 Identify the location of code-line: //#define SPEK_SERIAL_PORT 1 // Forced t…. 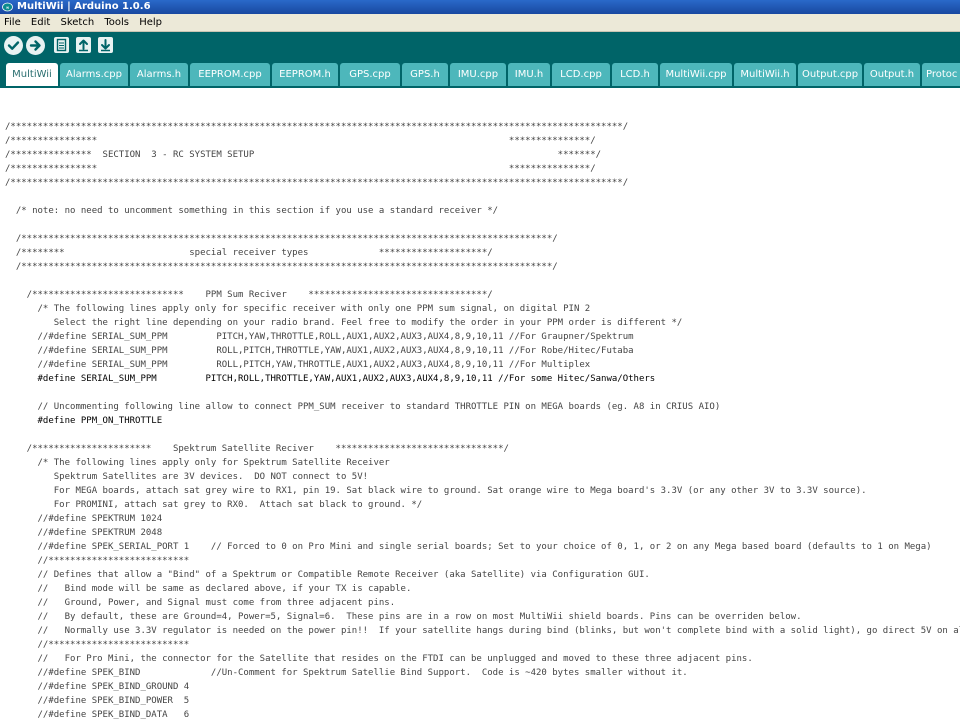
(468, 547).